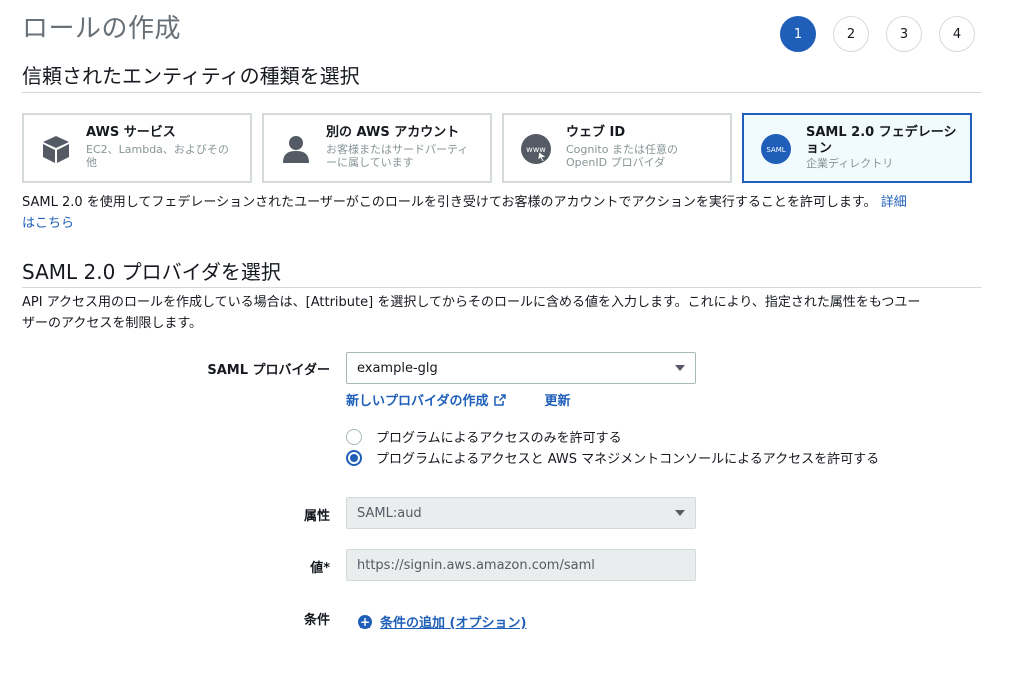 Image resolution: width=1014 pixels, height=687 pixels. I want to click on external-link-icon, so click(500, 402).